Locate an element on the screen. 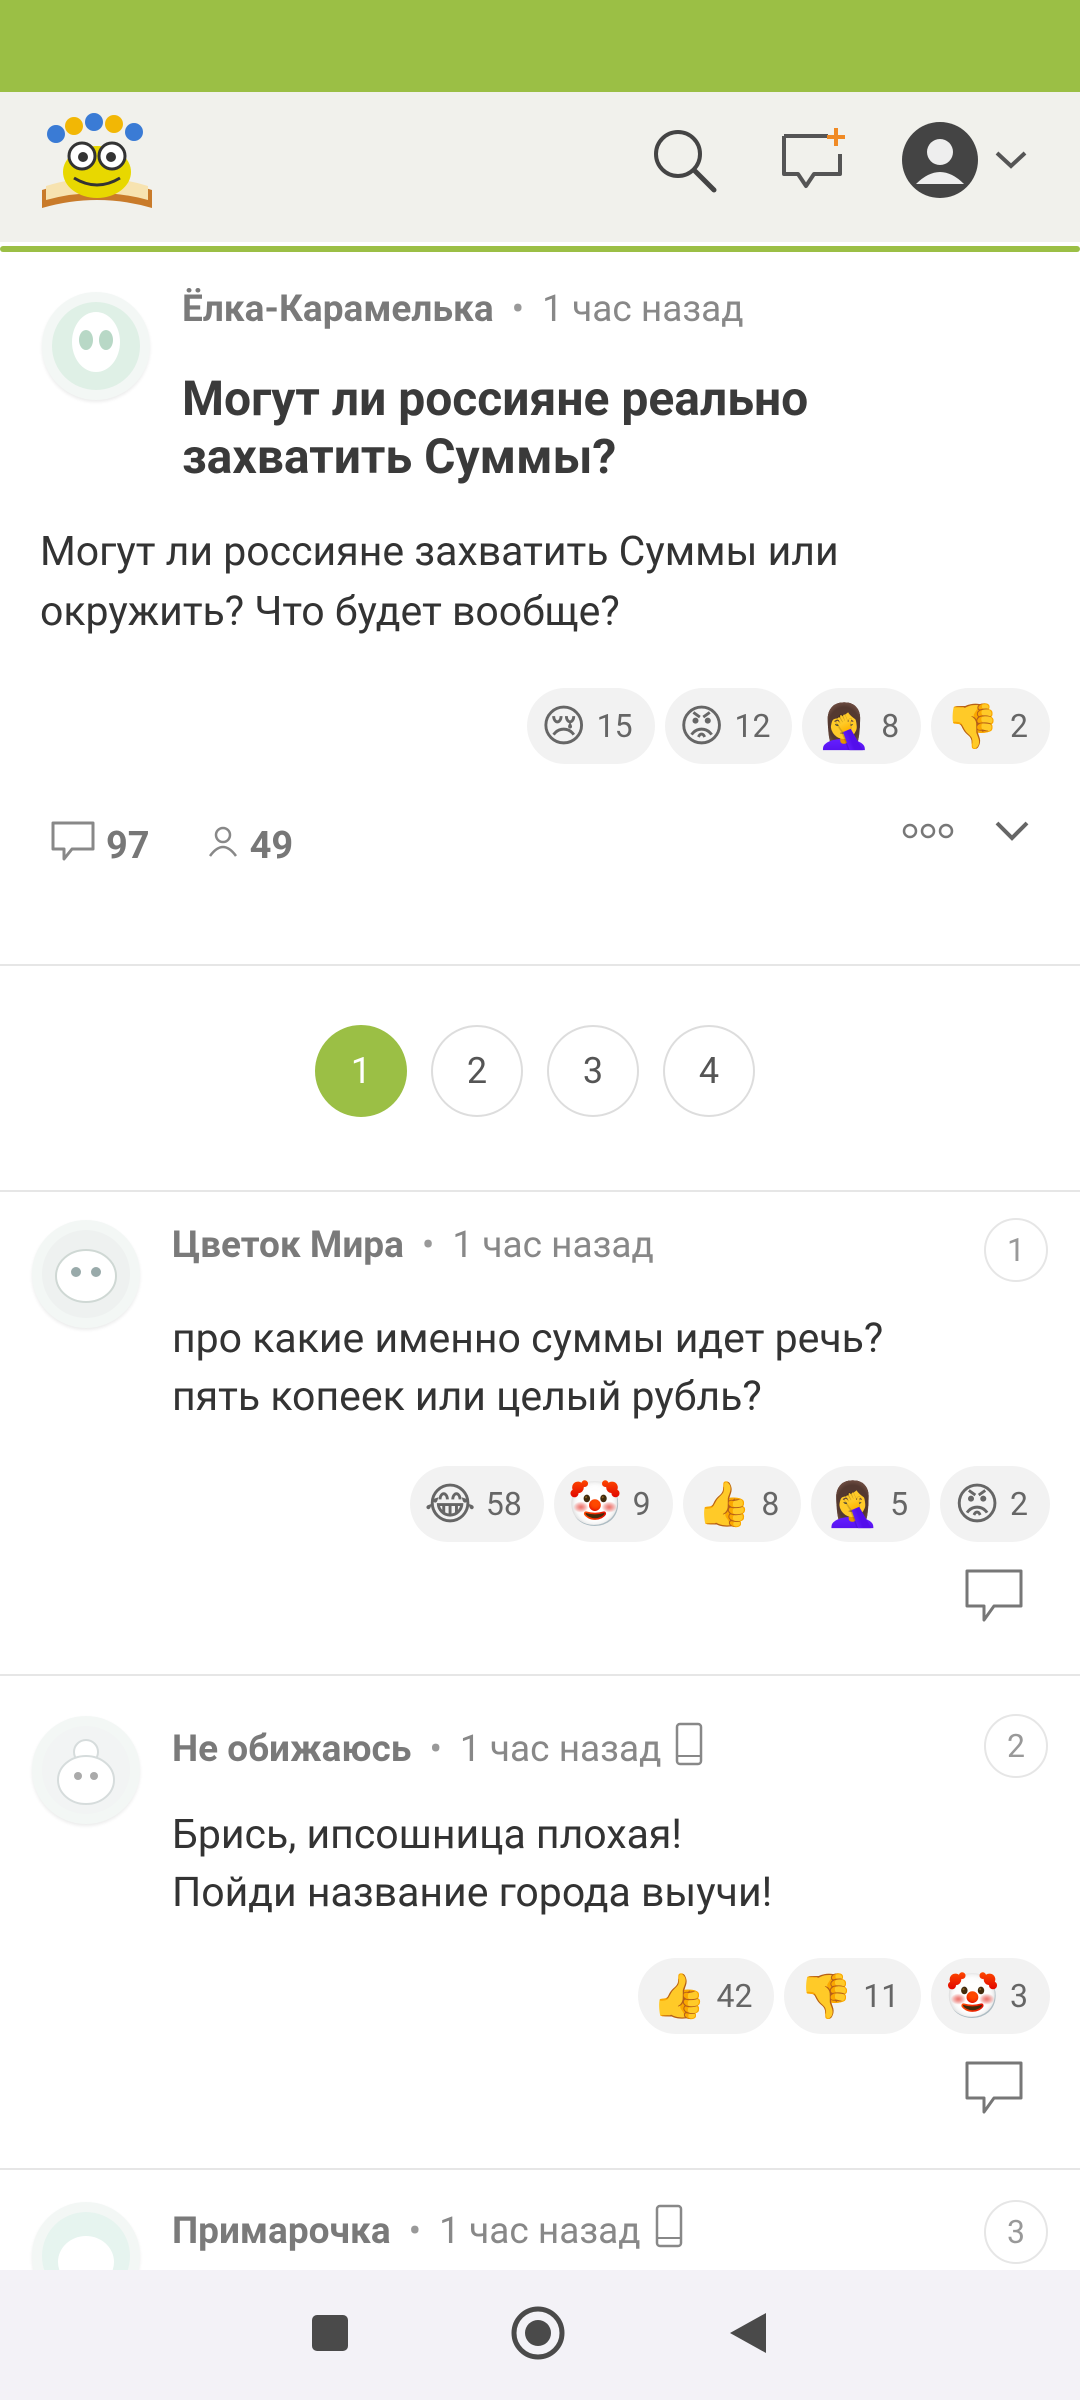 The width and height of the screenshot is (1080, 2400). reaction-angry: 😡 2 is located at coordinates (995, 1504).